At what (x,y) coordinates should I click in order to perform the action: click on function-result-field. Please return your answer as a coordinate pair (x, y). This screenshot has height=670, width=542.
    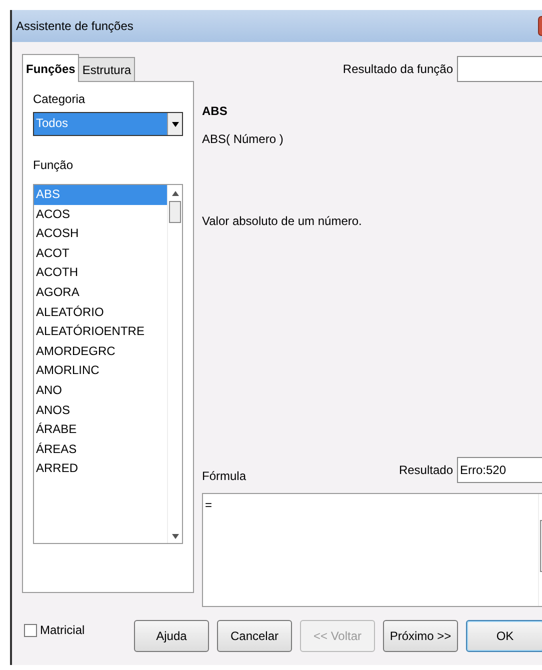
    Looking at the image, I should click on (499, 69).